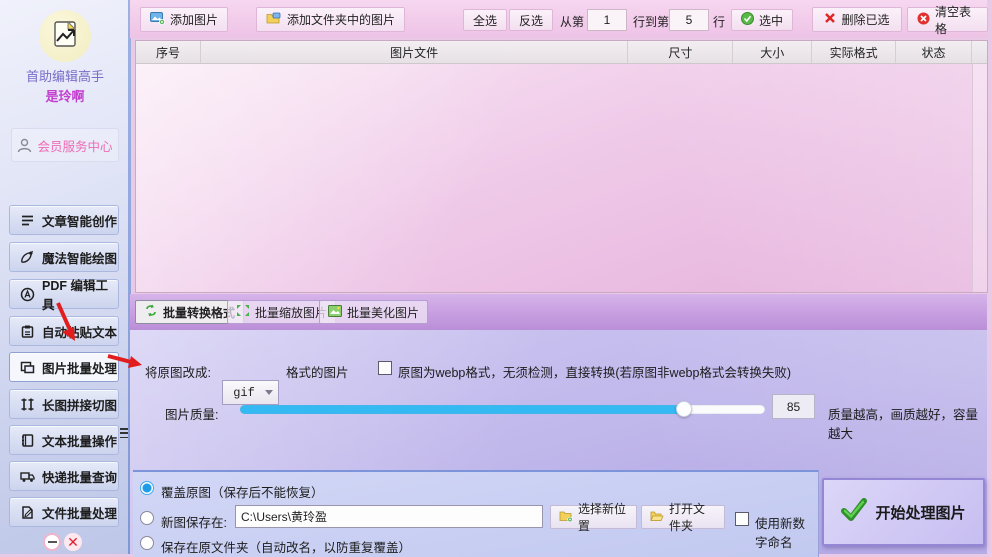 The height and width of the screenshot is (557, 992). I want to click on annotation-layer, so click(99, 335).